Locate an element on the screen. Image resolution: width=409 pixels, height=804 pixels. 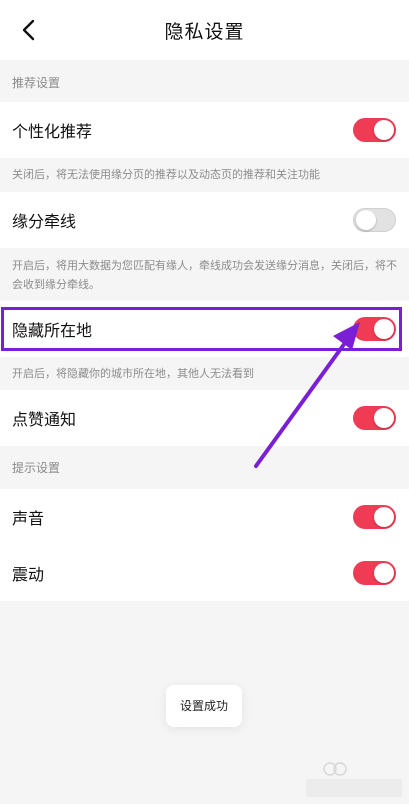
page-title: 隐私设置 is located at coordinates (204, 32).